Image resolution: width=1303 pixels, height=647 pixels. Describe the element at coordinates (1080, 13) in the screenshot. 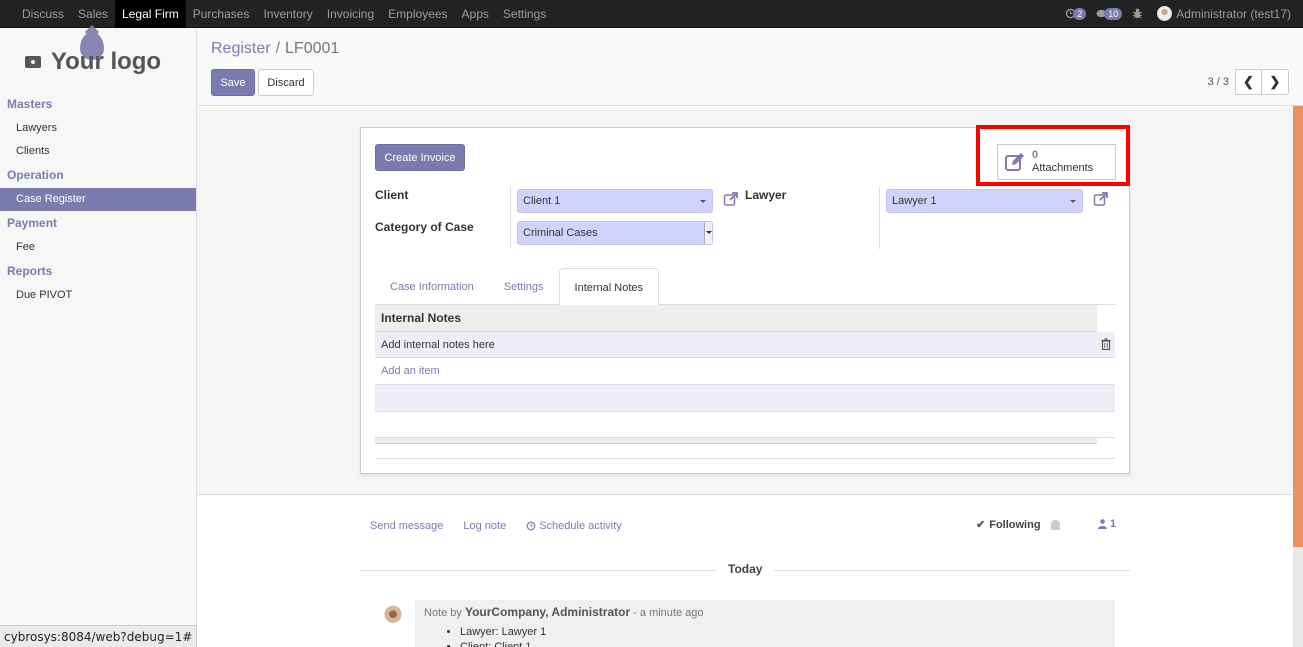

I see `activities-badge: 2` at that location.